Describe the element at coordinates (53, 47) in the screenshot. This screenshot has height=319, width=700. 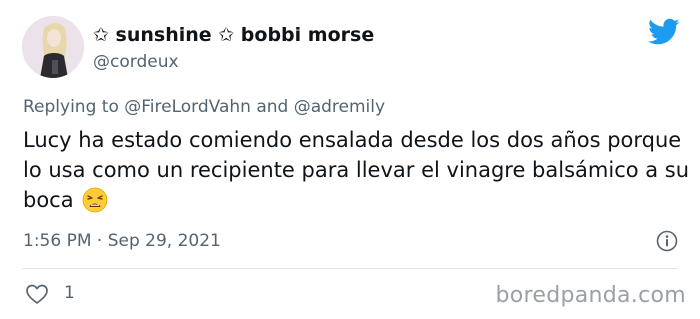
I see `avatar` at that location.